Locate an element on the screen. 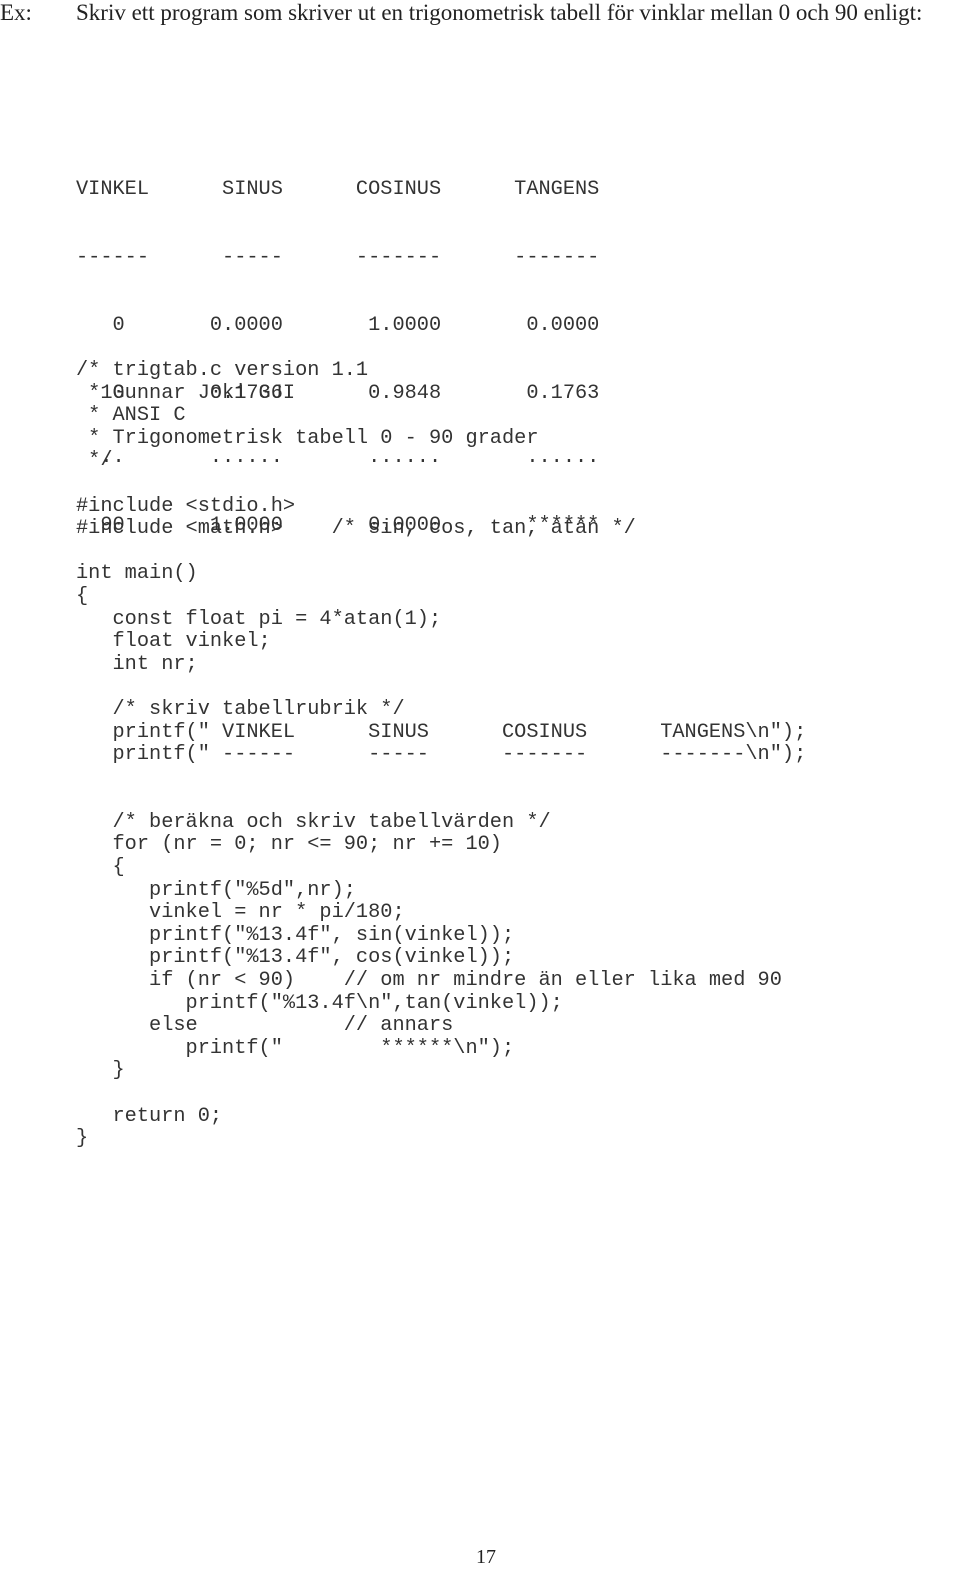  code-line: float vinkel; is located at coordinates (173, 642).